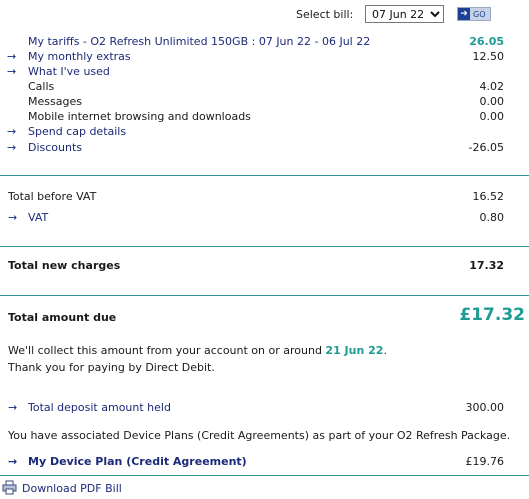  I want to click on mobile-internet-value: 0.00, so click(492, 116).